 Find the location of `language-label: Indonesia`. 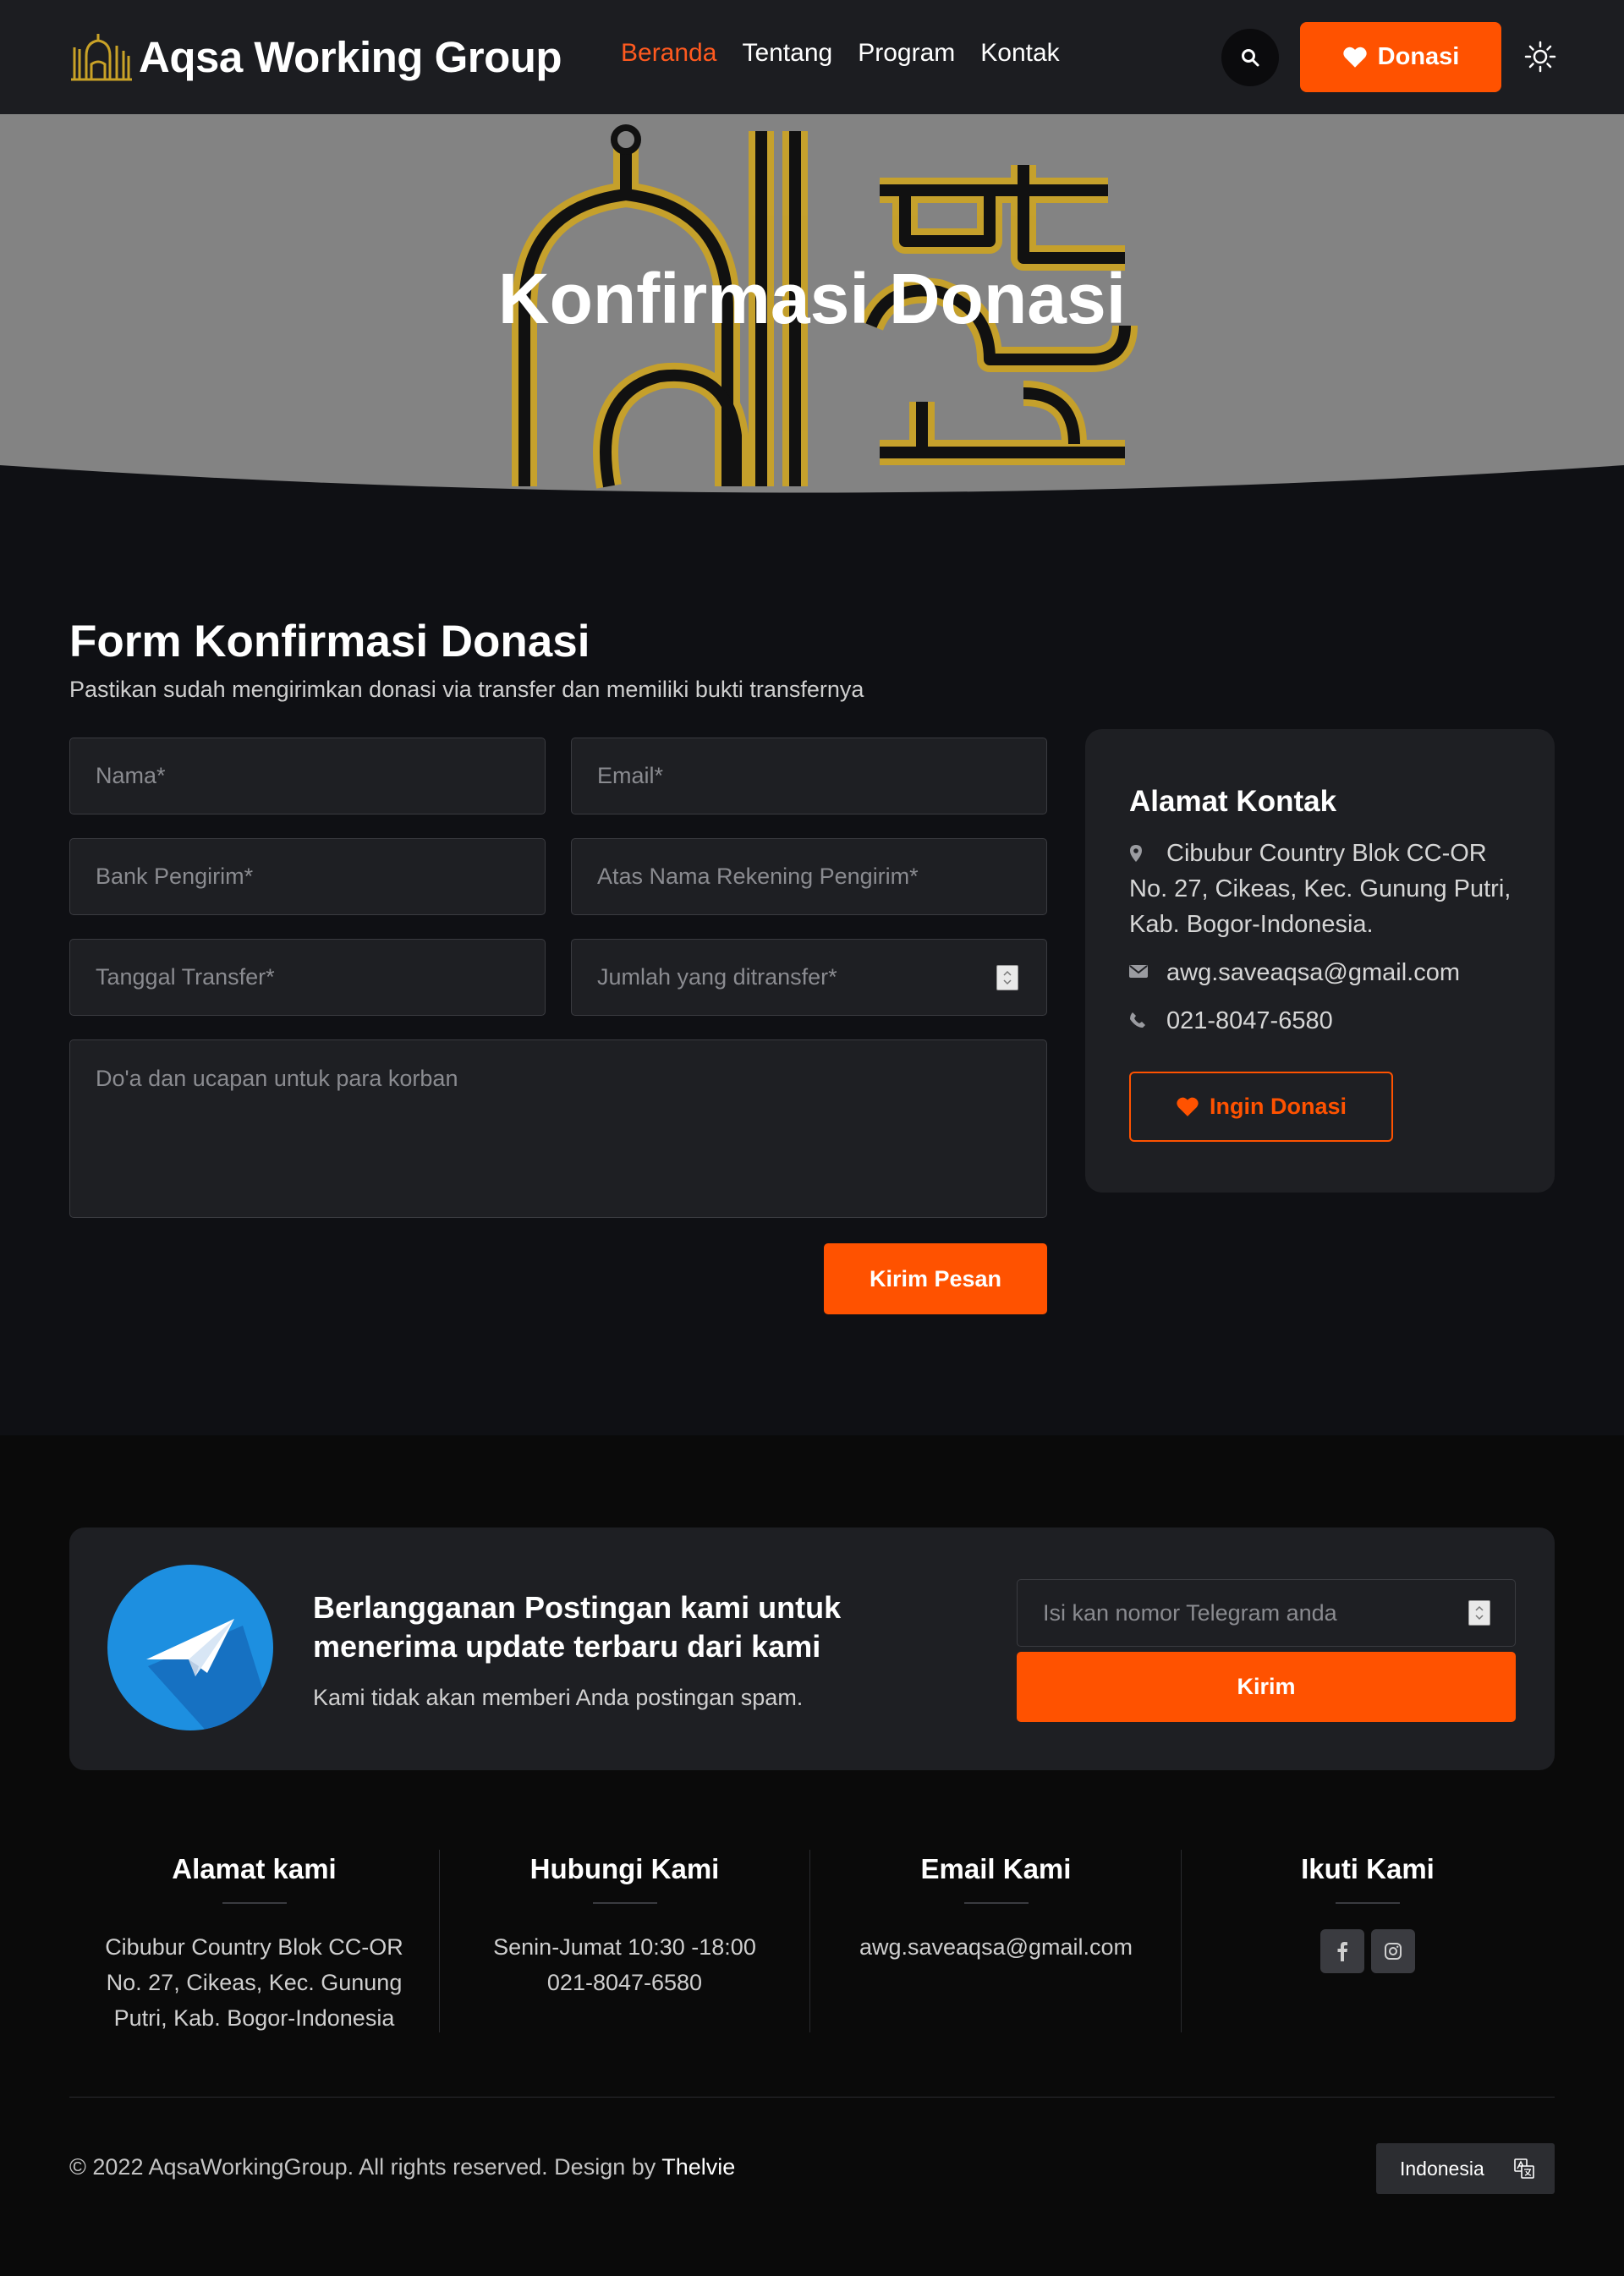

language-label: Indonesia is located at coordinates (1442, 2168).